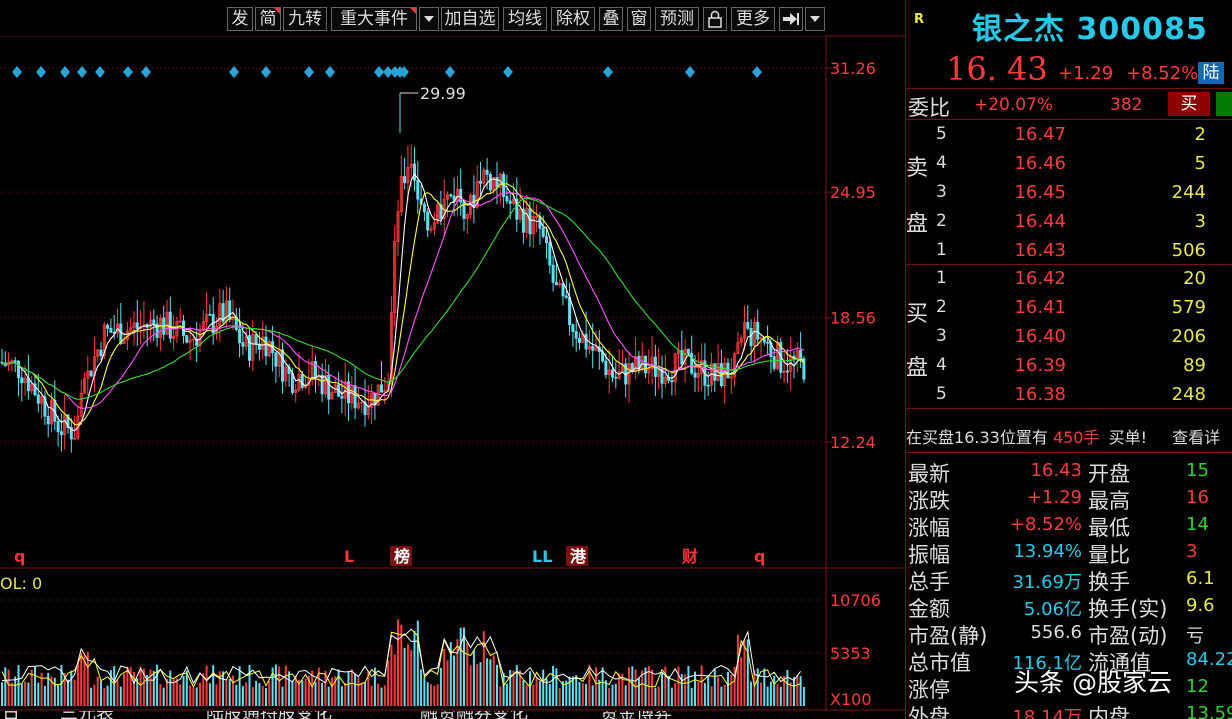 The height and width of the screenshot is (719, 1232). I want to click on toolbar-button-label: 预测, so click(677, 19).